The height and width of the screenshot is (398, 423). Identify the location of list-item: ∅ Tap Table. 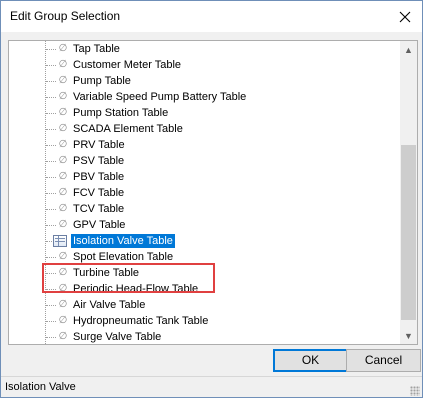
(203, 49).